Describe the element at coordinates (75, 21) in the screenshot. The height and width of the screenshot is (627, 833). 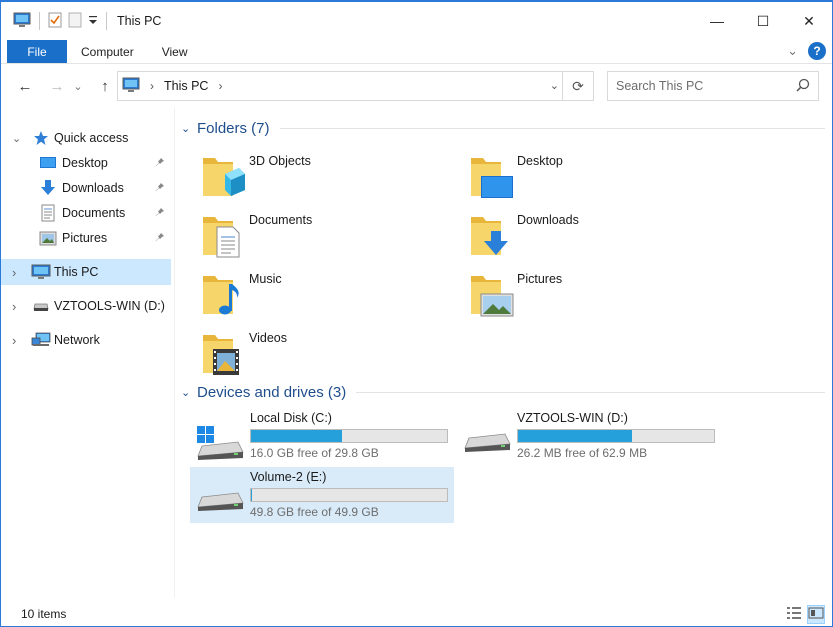
I see `new-folder-icon` at that location.